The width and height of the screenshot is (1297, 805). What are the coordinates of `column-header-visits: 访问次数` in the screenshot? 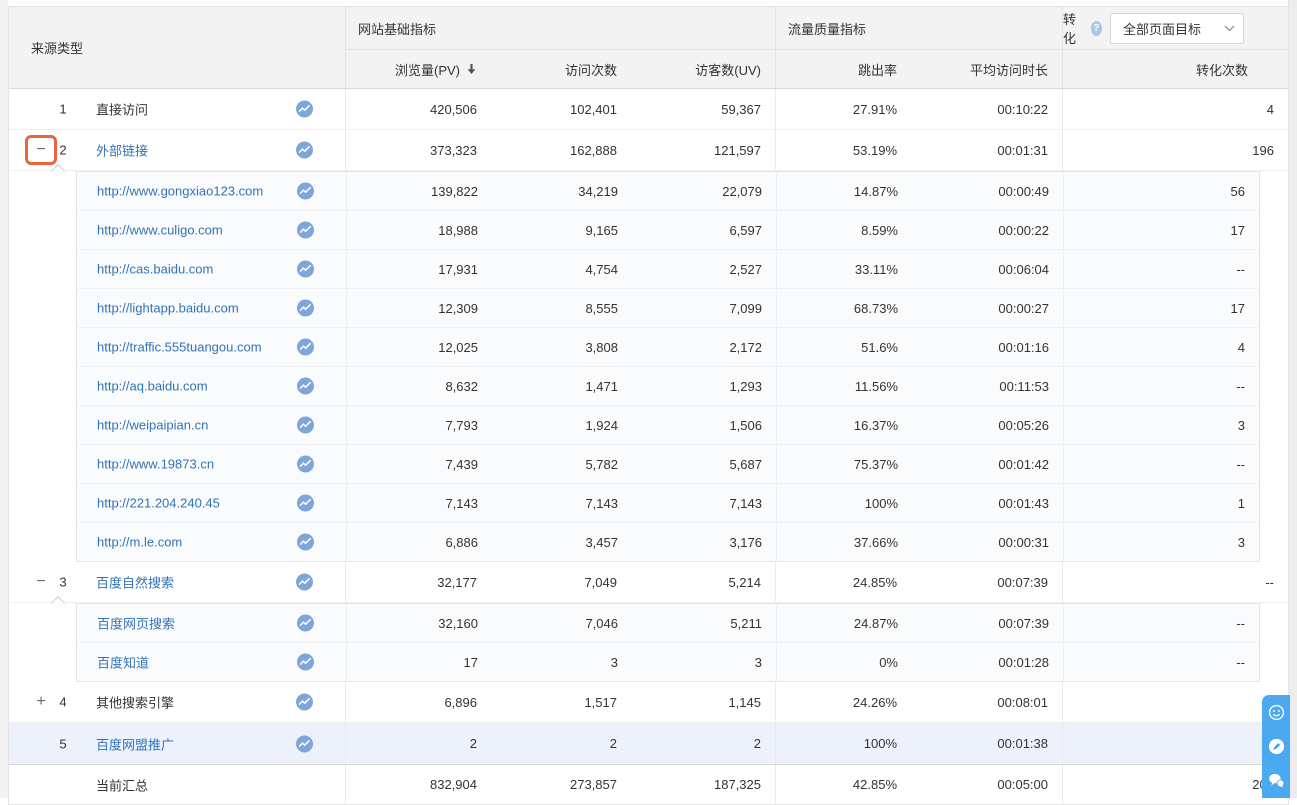 It's located at (561, 69).